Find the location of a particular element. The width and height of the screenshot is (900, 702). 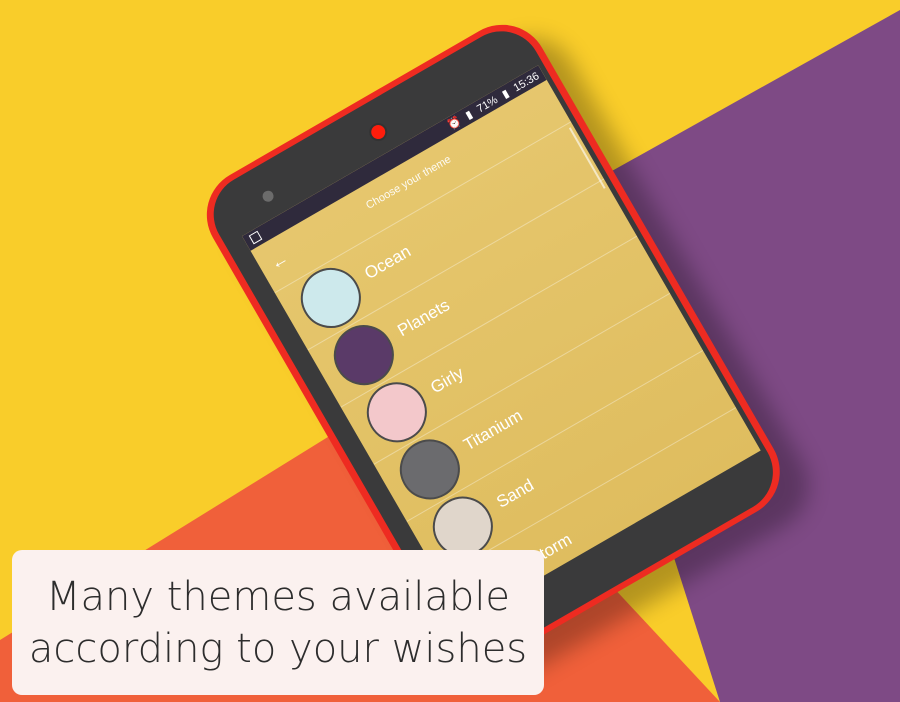

signal-icon: ▮ is located at coordinates (469, 115).